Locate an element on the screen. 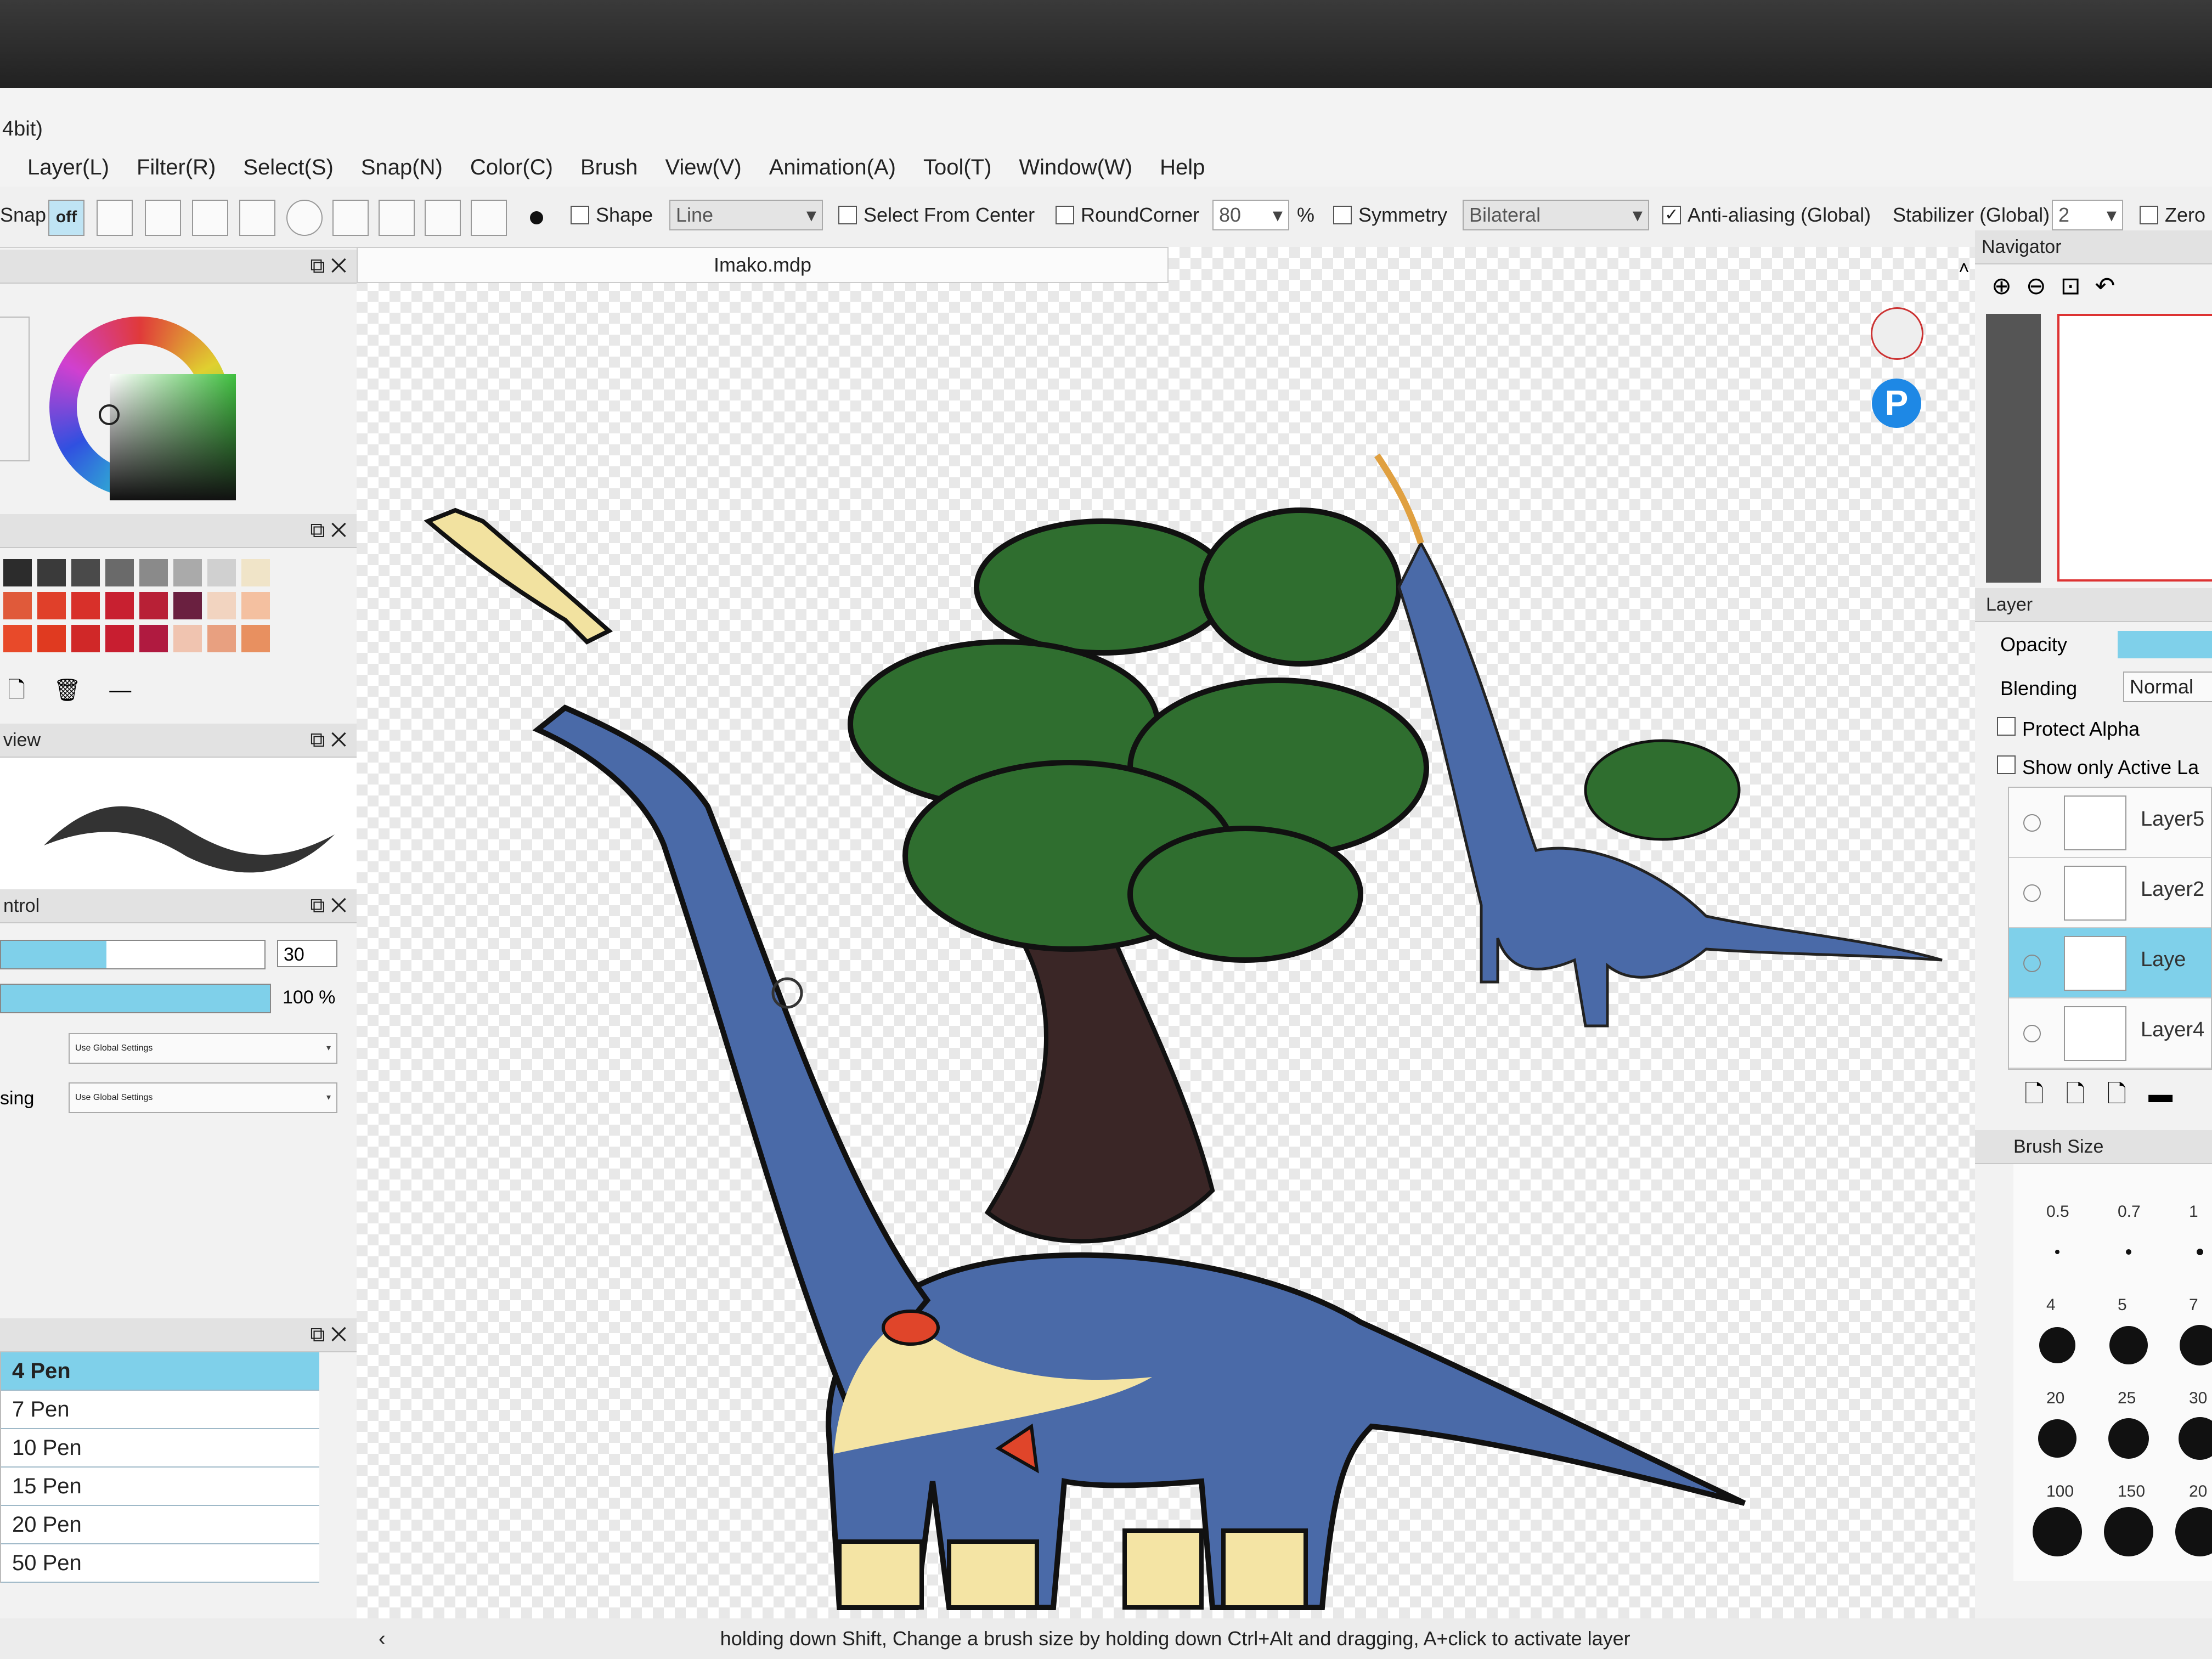 The image size is (2212, 1659). select-from-center-checkbox is located at coordinates (847, 215).